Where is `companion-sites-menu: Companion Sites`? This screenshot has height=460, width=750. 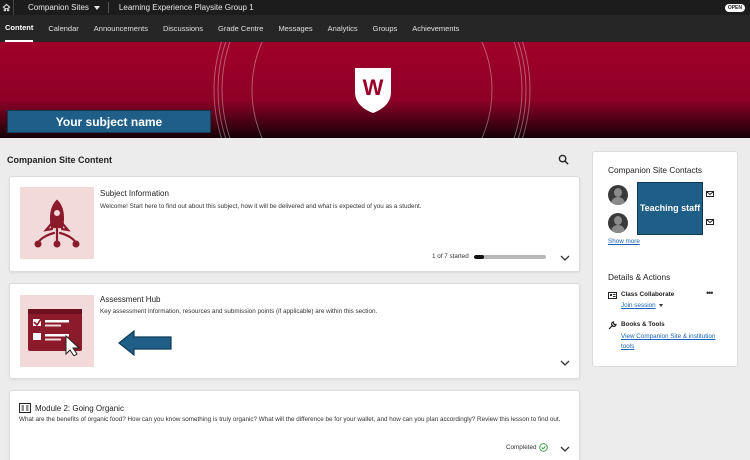 companion-sites-menu: Companion Sites is located at coordinates (64, 7).